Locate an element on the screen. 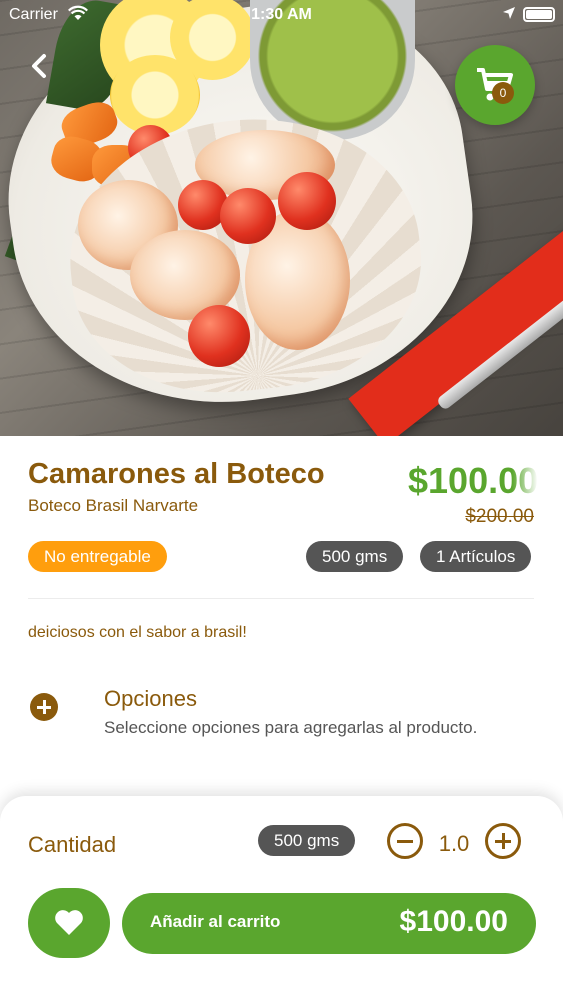 The height and width of the screenshot is (1000, 563). back-arrow-icon is located at coordinates (40, 66).